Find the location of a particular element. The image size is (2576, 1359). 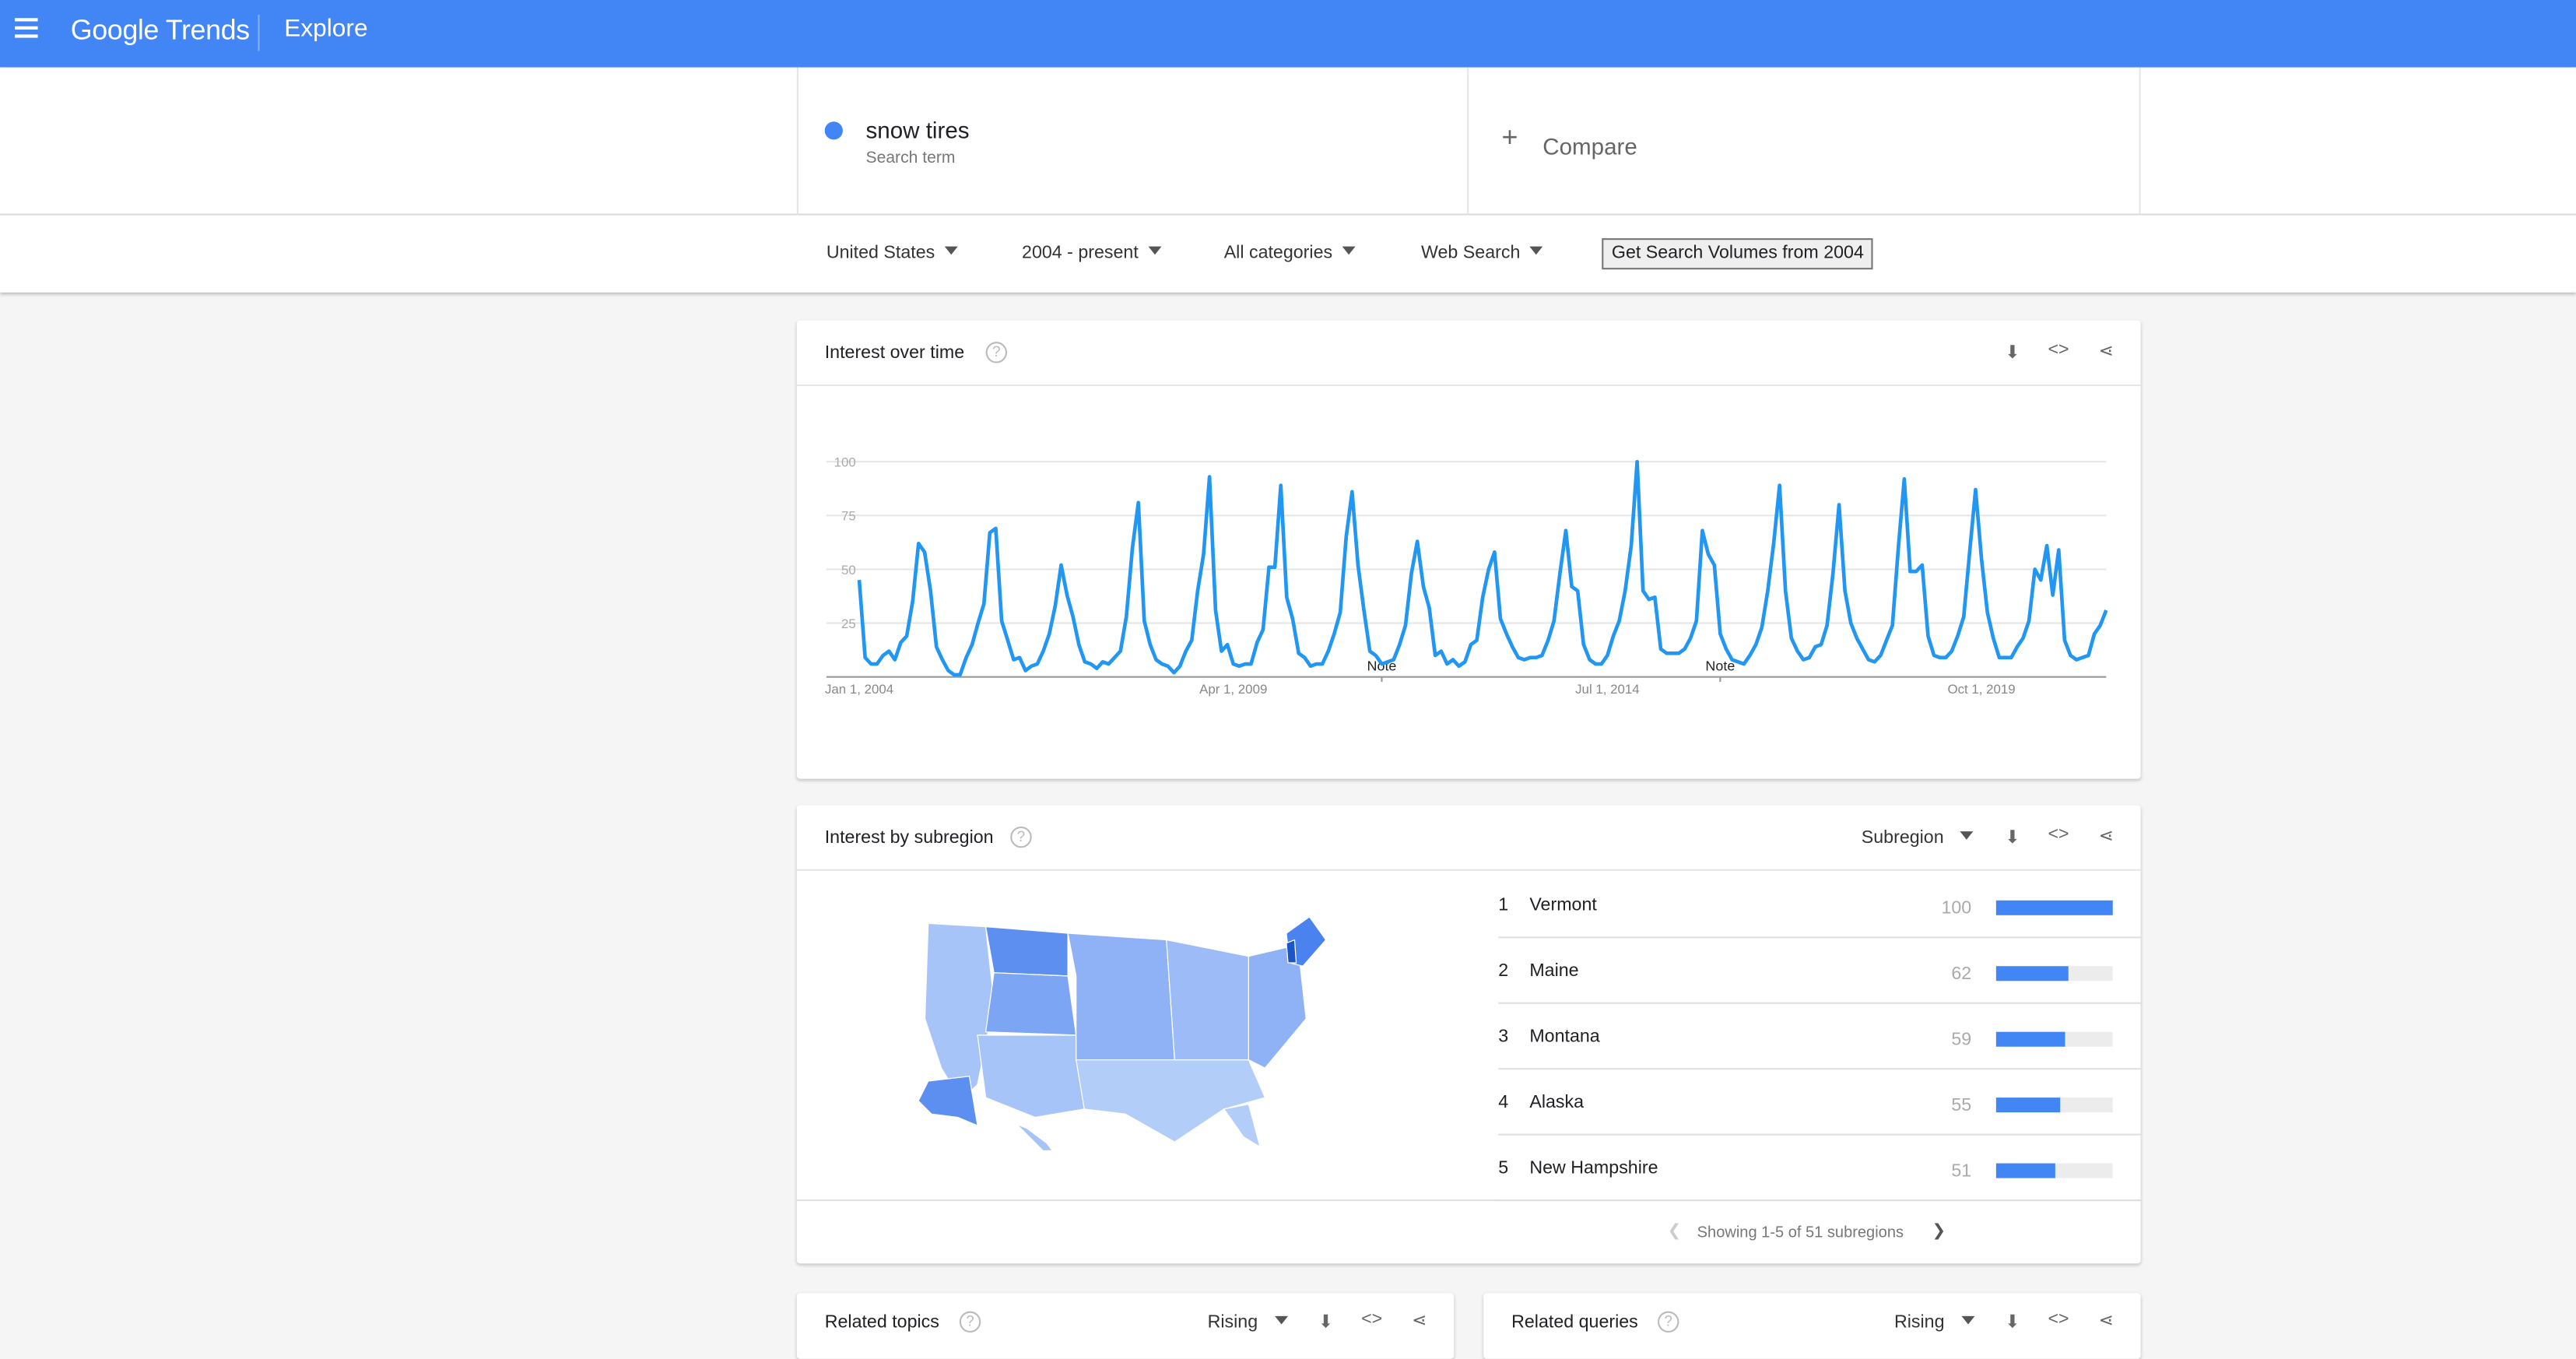

category-dropdown: All categories is located at coordinates (1289, 253).